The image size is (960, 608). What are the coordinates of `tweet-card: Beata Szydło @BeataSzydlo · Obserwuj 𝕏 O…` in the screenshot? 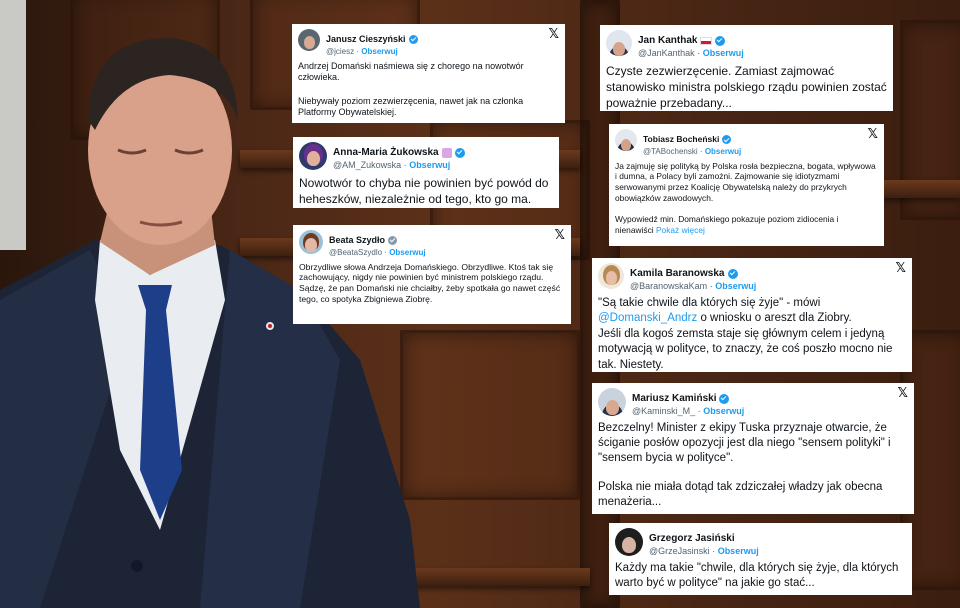 It's located at (432, 274).